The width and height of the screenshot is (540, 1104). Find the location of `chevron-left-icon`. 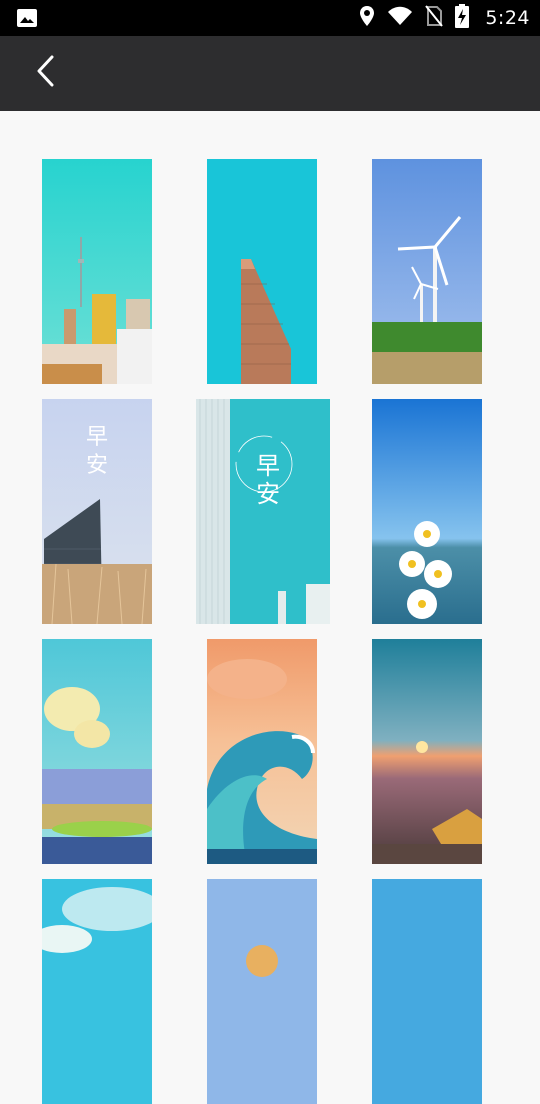

chevron-left-icon is located at coordinates (46, 73).